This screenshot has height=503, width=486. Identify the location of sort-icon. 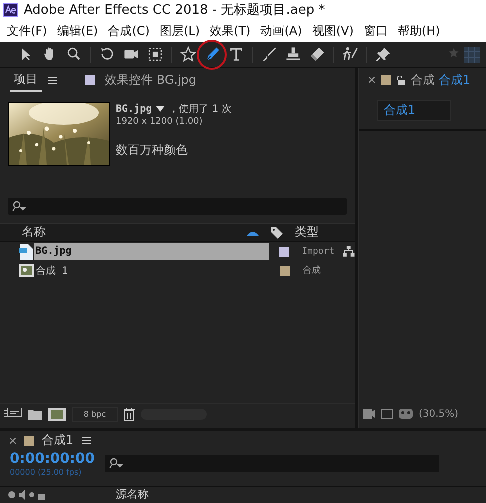
(253, 233).